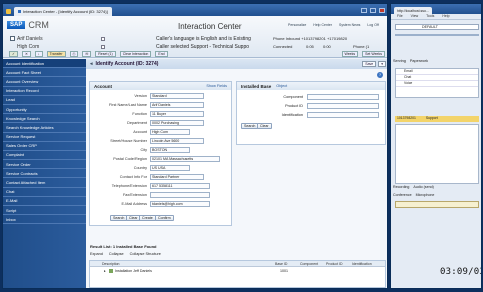  I want to click on department-input: 0002 Purchasing, so click(177, 123).